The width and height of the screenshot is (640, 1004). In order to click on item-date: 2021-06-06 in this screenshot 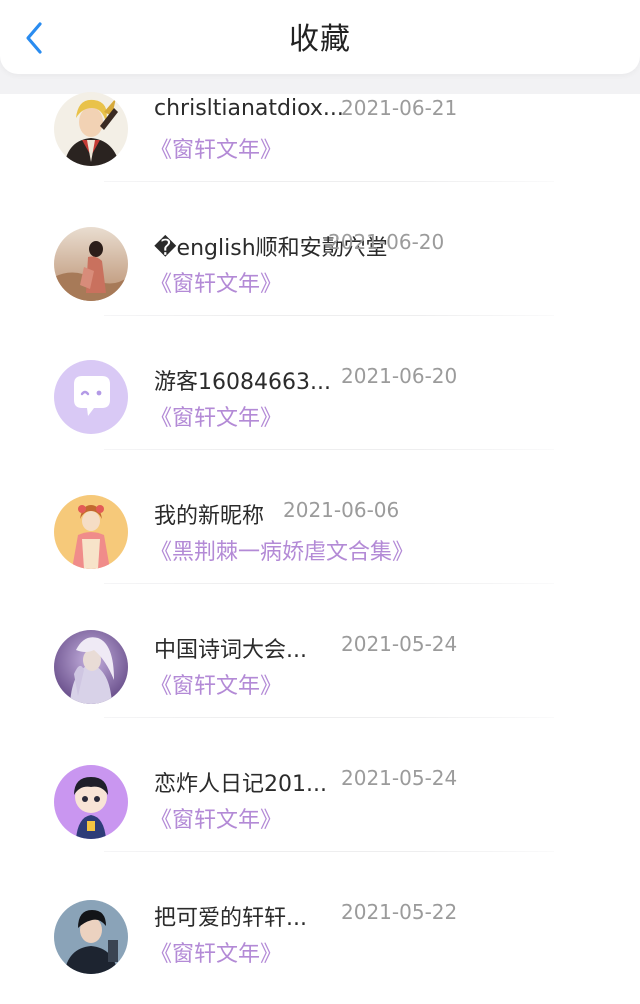, I will do `click(341, 510)`.